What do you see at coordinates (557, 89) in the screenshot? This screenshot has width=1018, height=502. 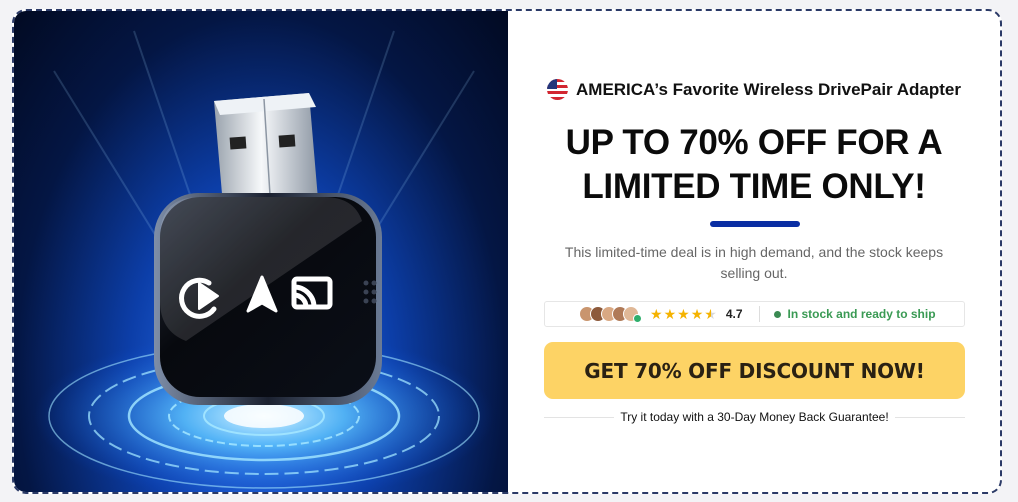 I see `us-flag-icon` at bounding box center [557, 89].